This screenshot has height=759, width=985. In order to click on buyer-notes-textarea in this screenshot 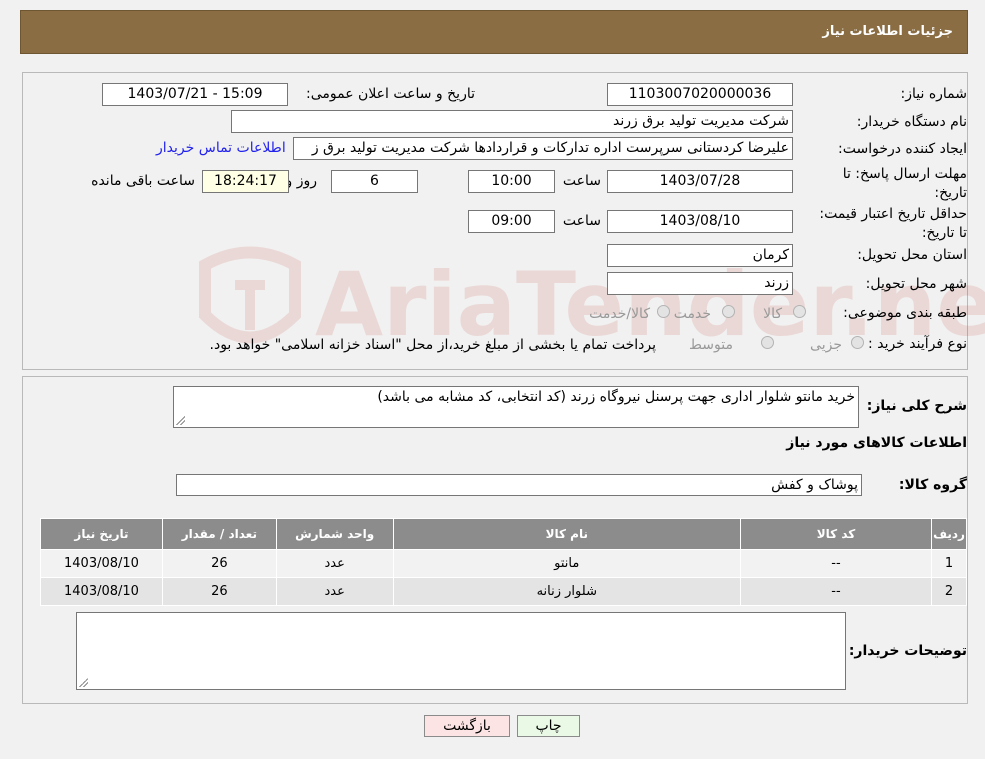, I will do `click(461, 651)`.